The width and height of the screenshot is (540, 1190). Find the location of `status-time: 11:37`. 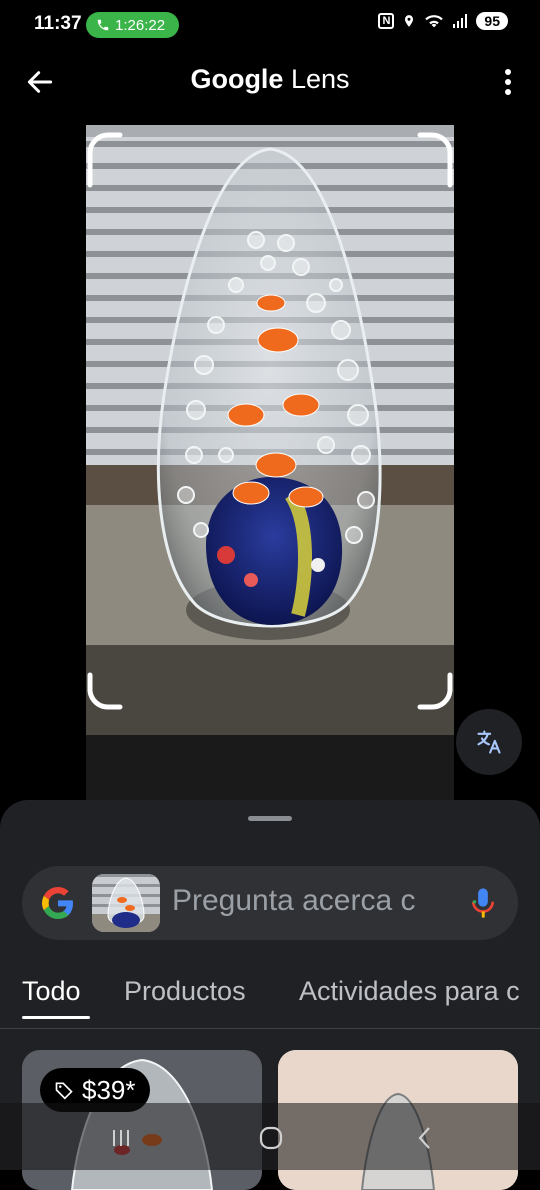

status-time: 11:37 is located at coordinates (58, 23).